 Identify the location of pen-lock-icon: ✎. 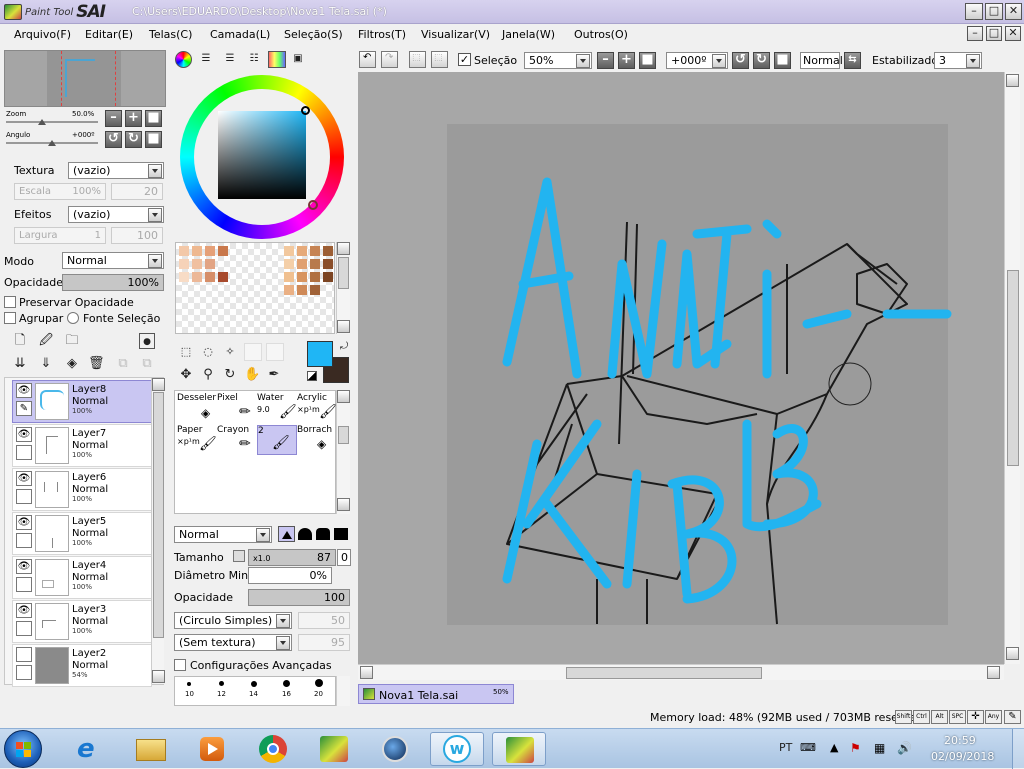
(24, 408).